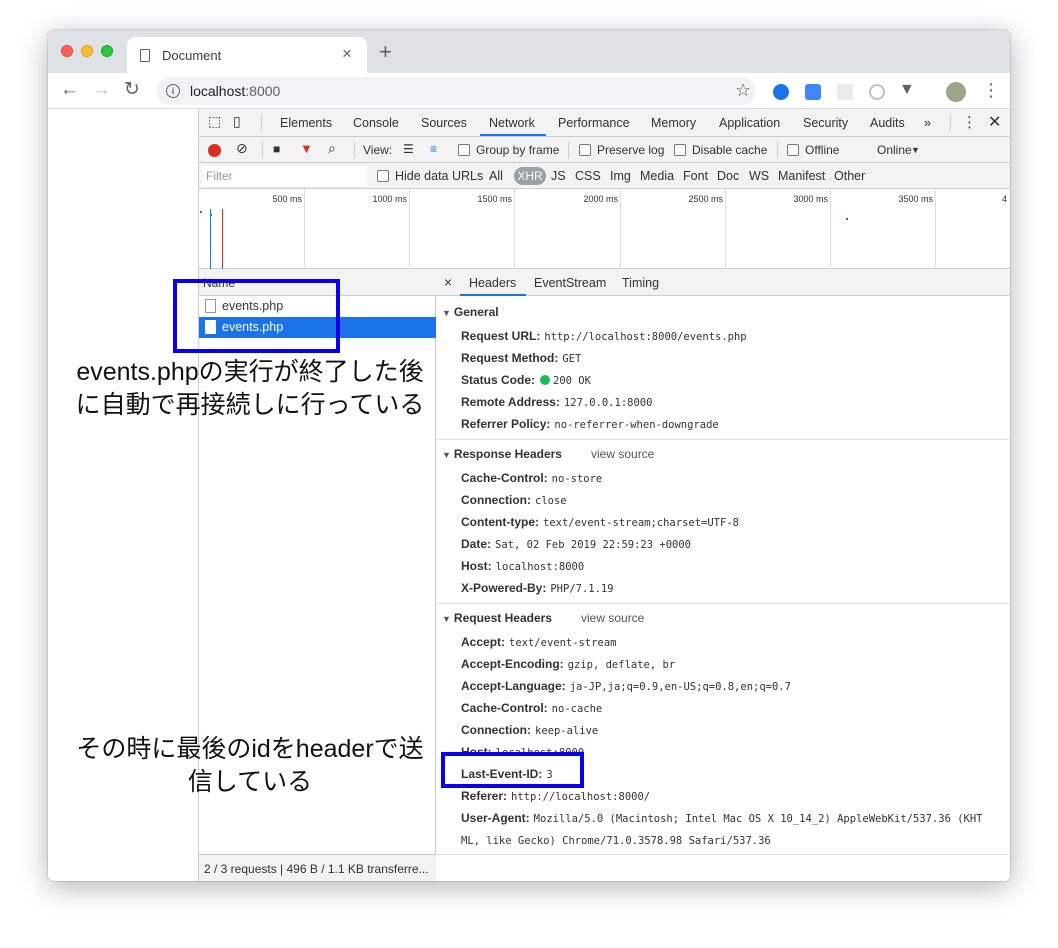  Describe the element at coordinates (673, 123) in the screenshot. I see `tab-memory: Memory` at that location.